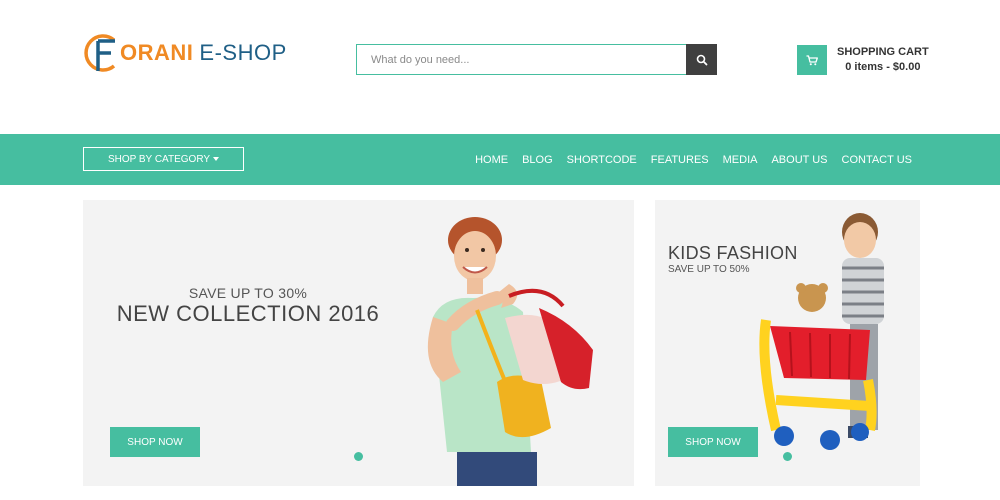 This screenshot has height=500, width=1000. What do you see at coordinates (243, 52) in the screenshot?
I see `logo-name-part2: E-SHOP` at bounding box center [243, 52].